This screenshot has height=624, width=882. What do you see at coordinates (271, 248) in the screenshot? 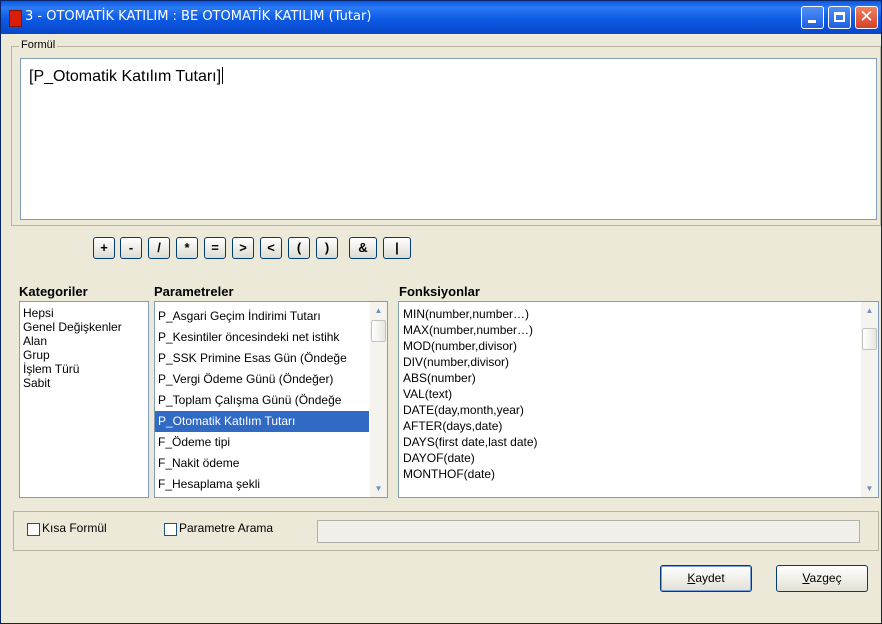
I see `operator-less-button: <` at bounding box center [271, 248].